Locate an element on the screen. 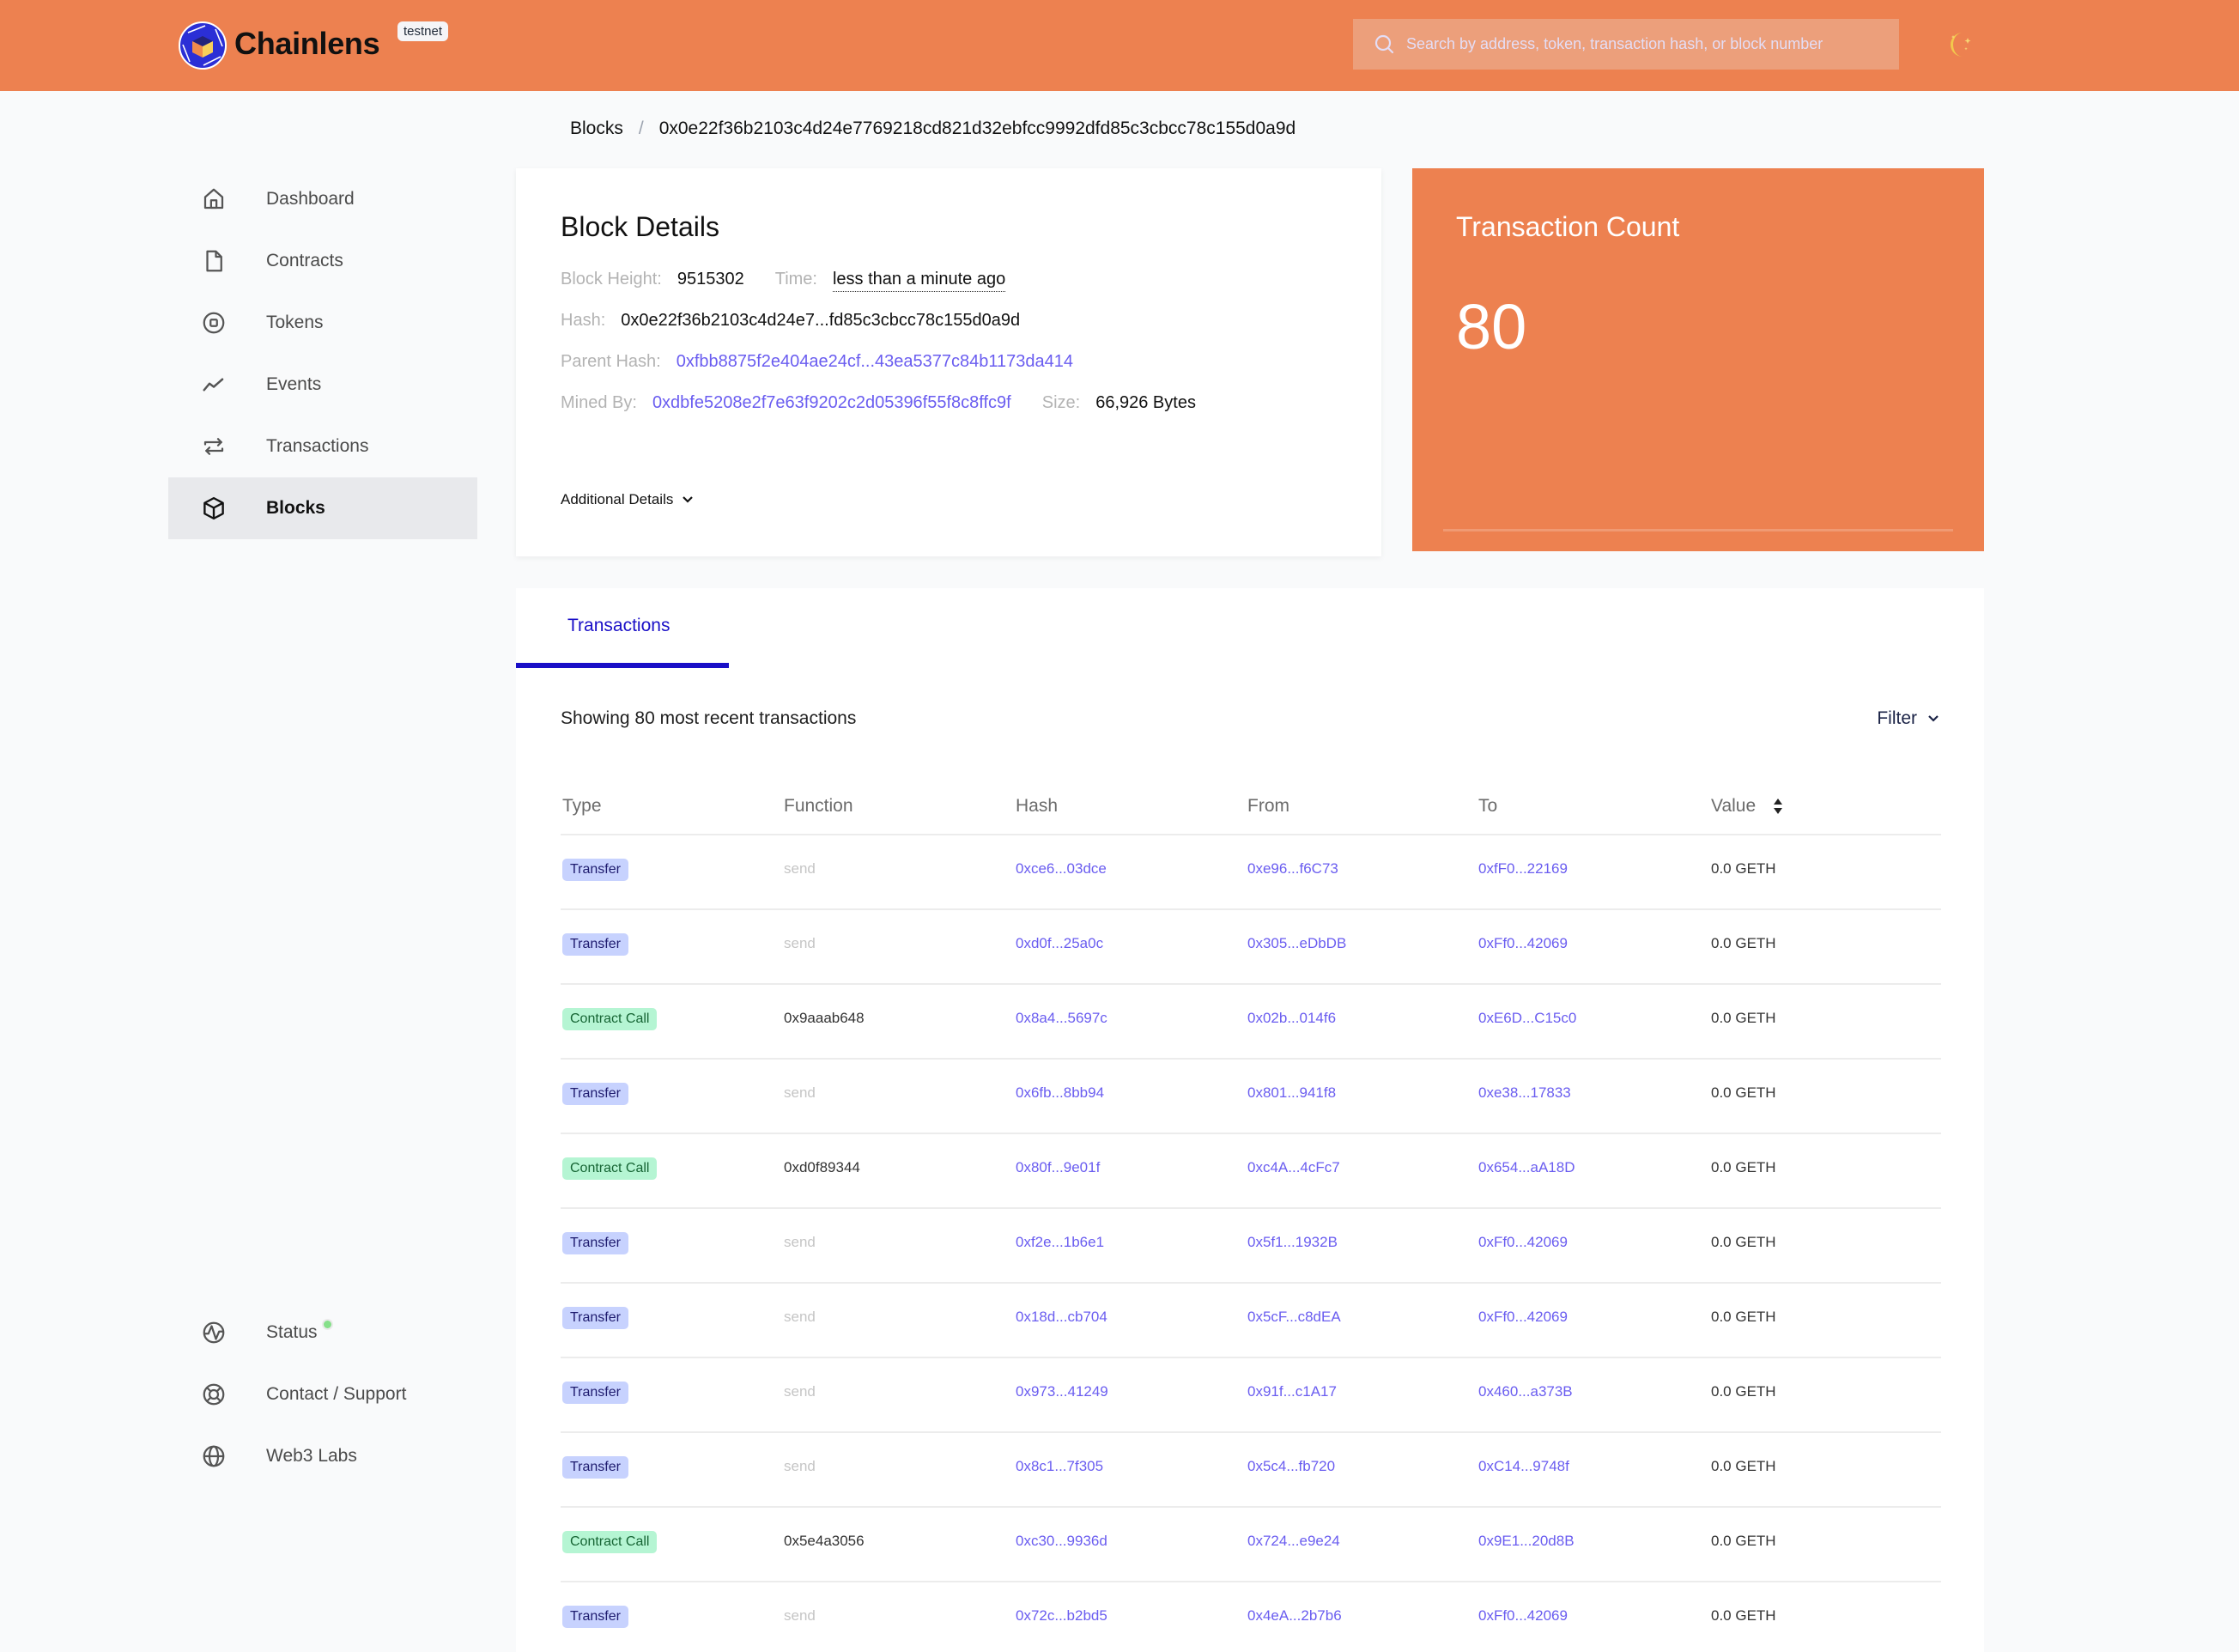  additional-details-toggle: Additional Details is located at coordinates (627, 499).